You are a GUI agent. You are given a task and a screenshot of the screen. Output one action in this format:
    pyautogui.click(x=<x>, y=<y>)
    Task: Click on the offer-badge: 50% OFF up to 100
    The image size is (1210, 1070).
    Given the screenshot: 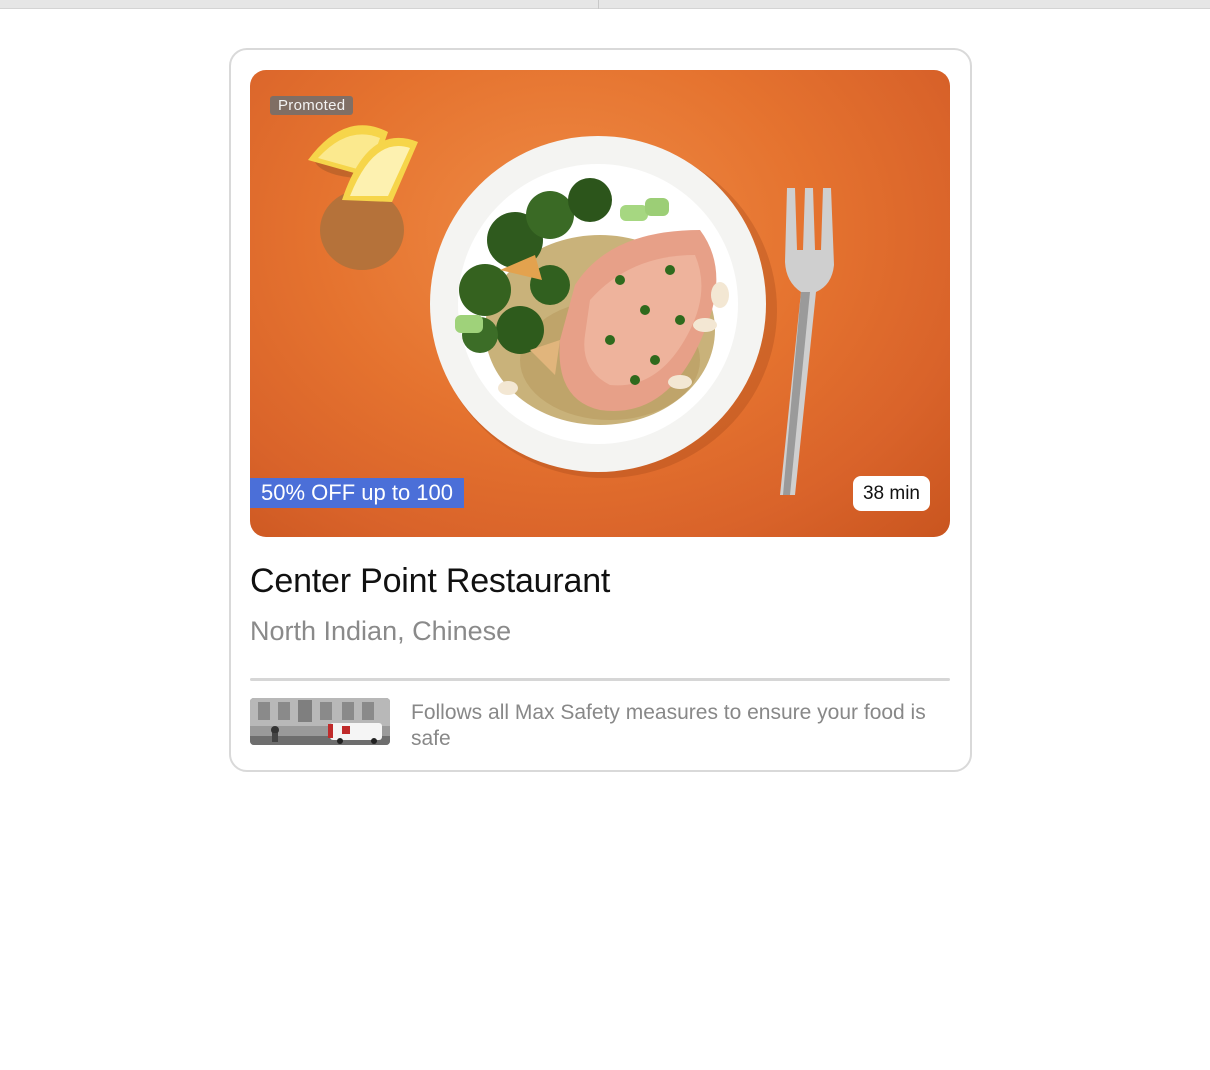 What is the action you would take?
    pyautogui.click(x=357, y=493)
    